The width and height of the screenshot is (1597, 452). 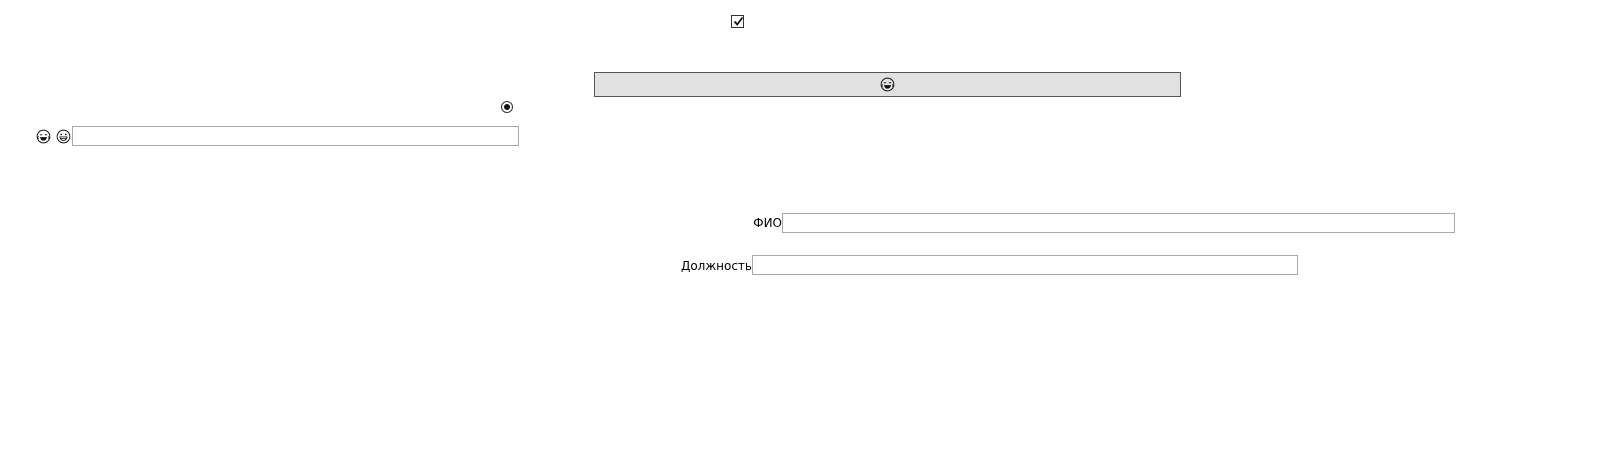 What do you see at coordinates (716, 266) in the screenshot?
I see `position-label: Должность` at bounding box center [716, 266].